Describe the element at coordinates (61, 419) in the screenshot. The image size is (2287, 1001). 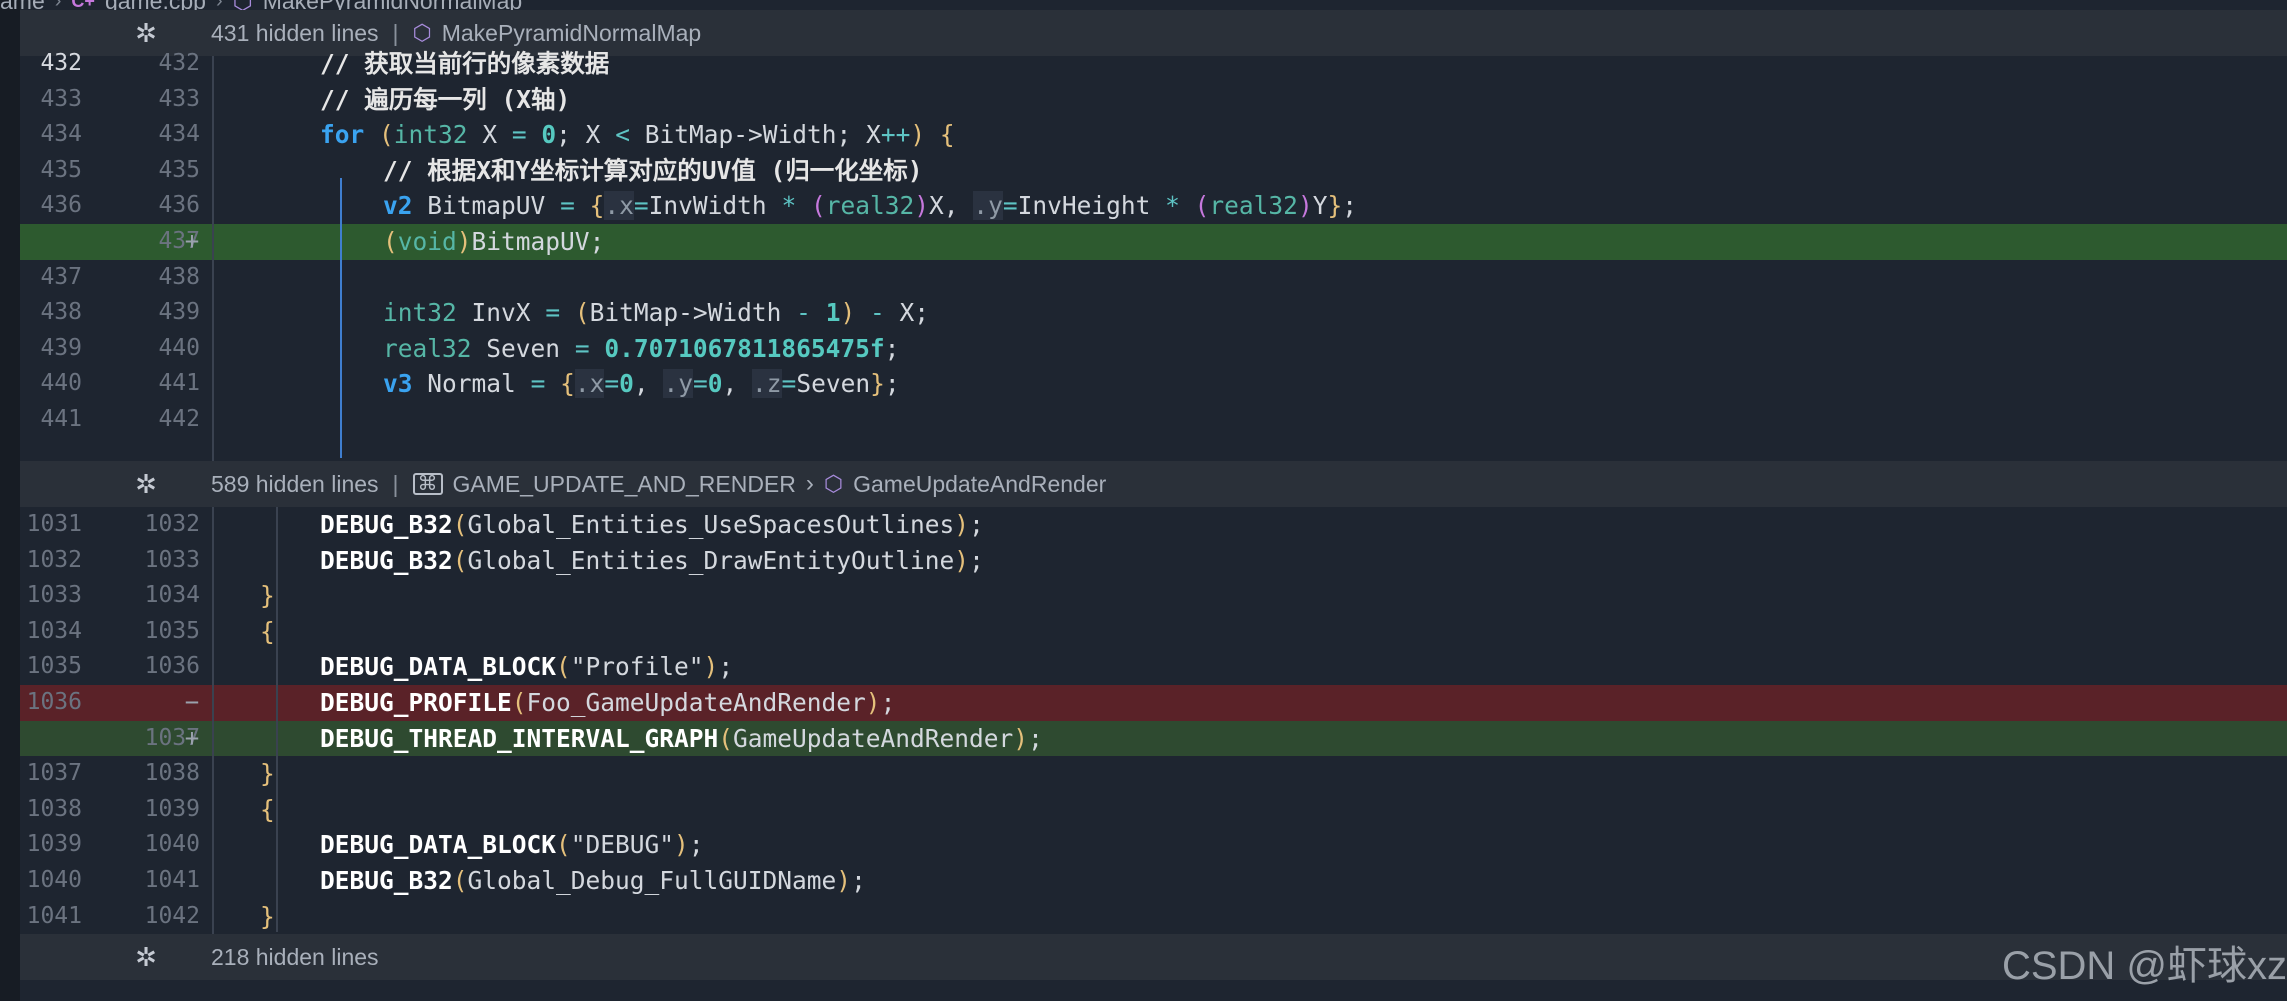
I see `old-line-number: 441` at that location.